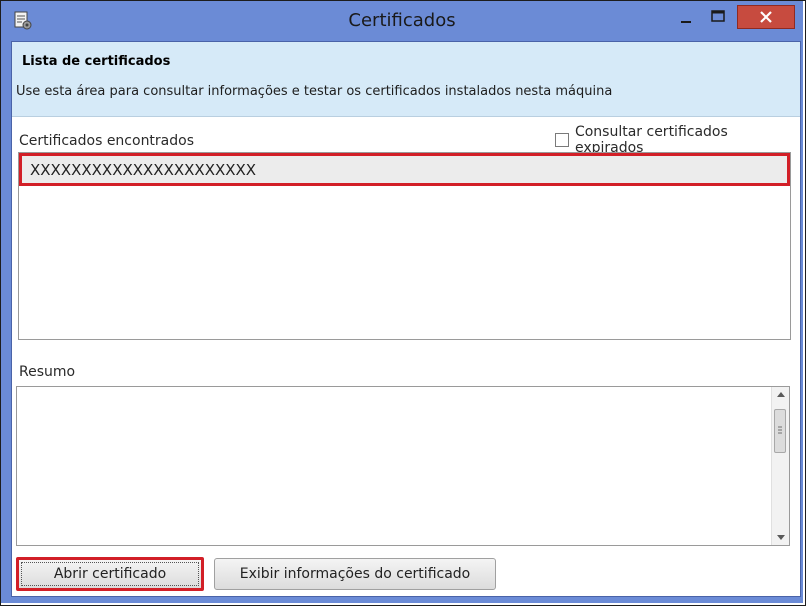 The width and height of the screenshot is (806, 606). I want to click on chevron-up-icon, so click(780, 394).